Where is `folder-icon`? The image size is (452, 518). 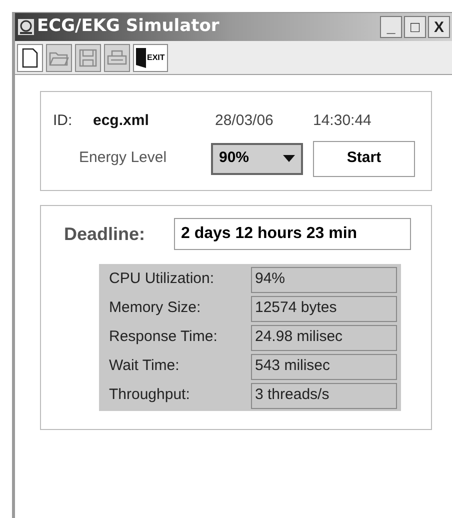 folder-icon is located at coordinates (59, 58).